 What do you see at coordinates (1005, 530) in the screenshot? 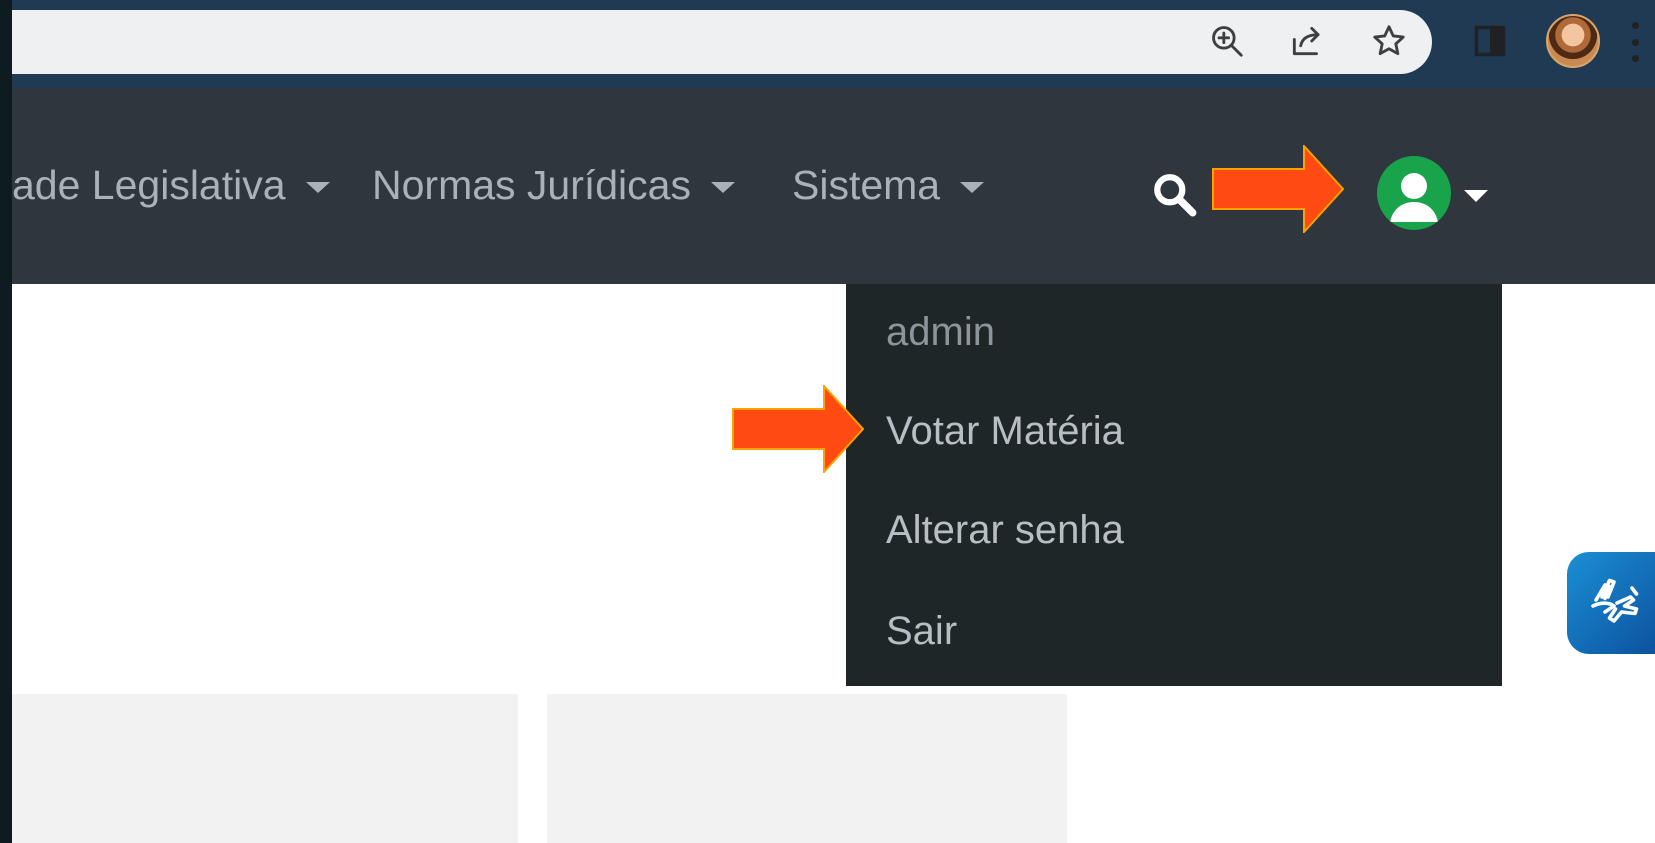
I see `menu-item-alterar-senha: Alterar senha` at bounding box center [1005, 530].